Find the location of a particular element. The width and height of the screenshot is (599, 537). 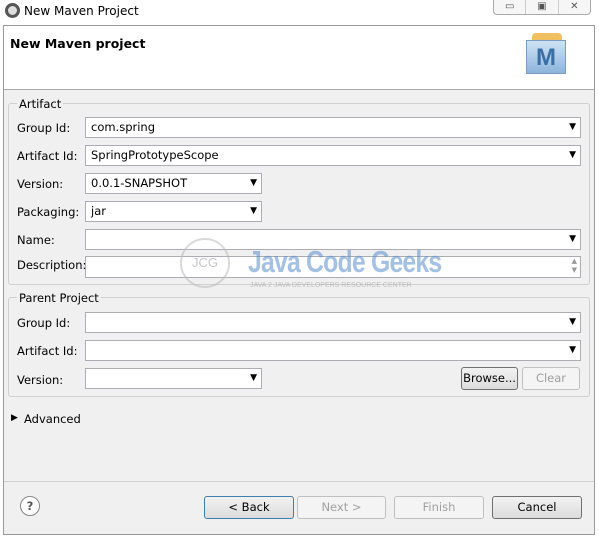

version-label: Version: is located at coordinates (40, 184).